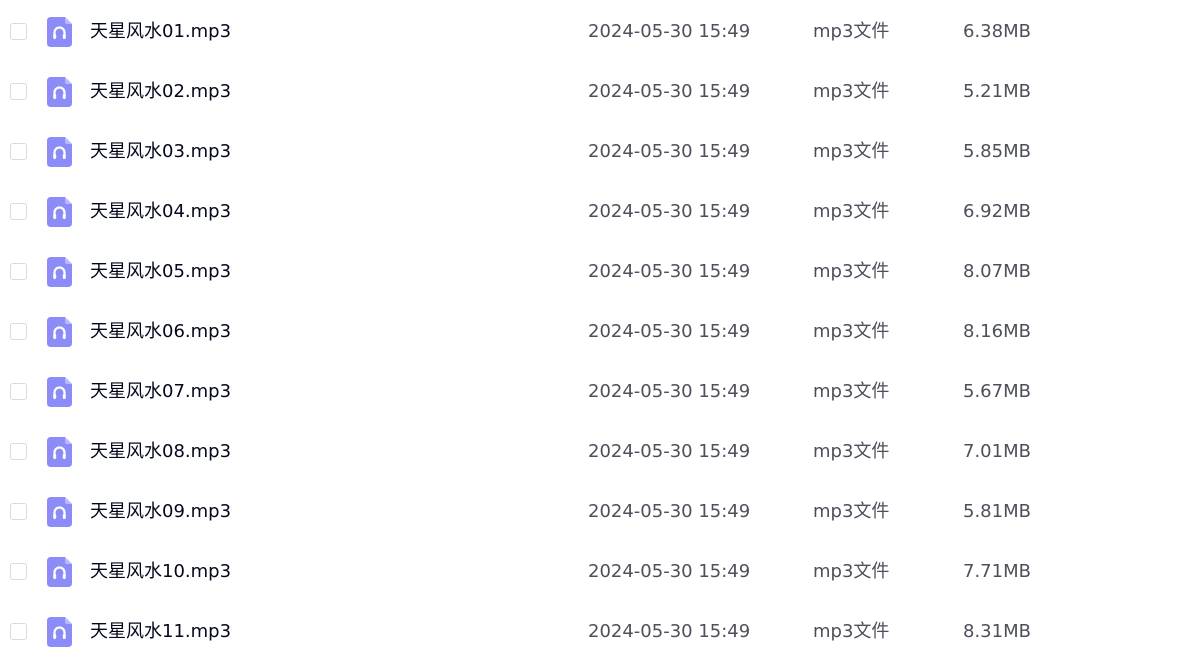  What do you see at coordinates (160, 152) in the screenshot?
I see `file-name: 天星风水03.mp3` at bounding box center [160, 152].